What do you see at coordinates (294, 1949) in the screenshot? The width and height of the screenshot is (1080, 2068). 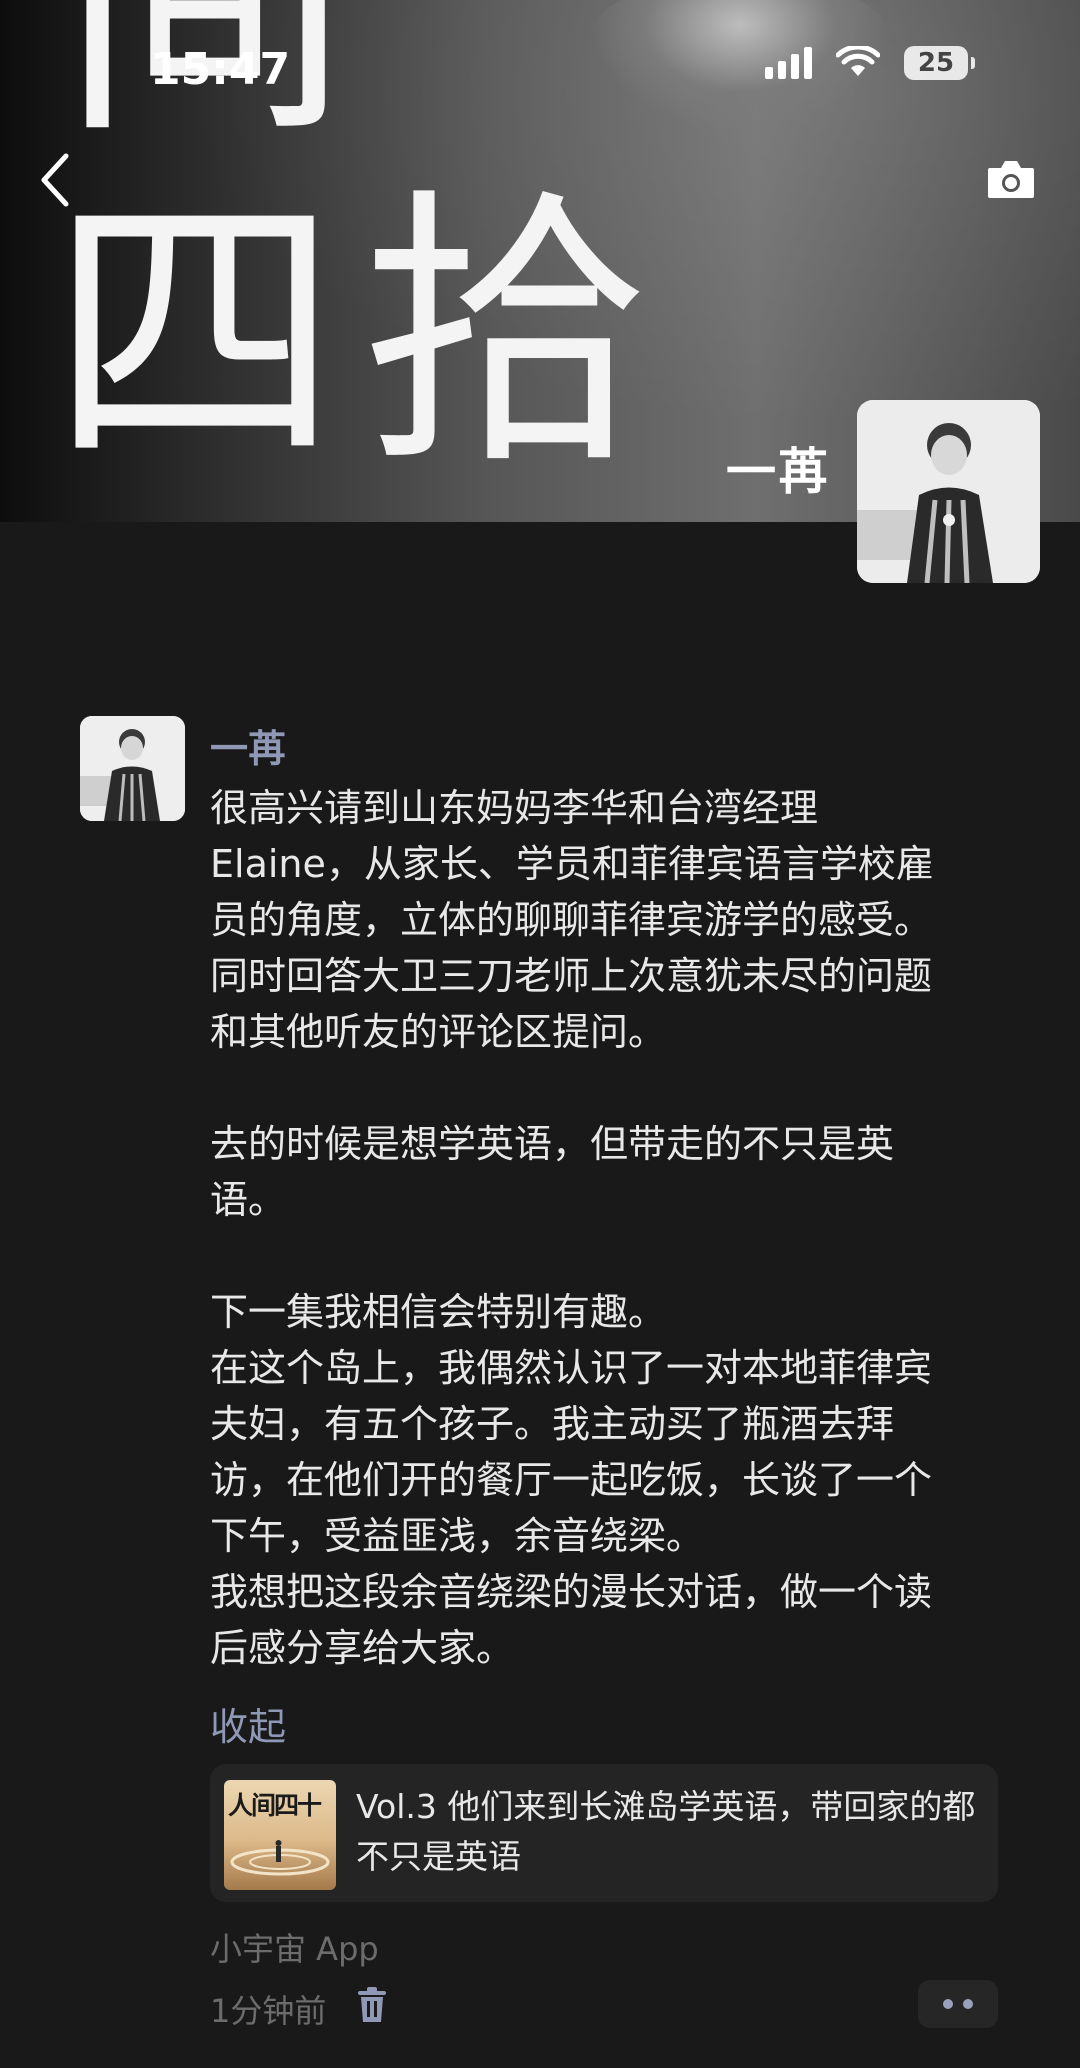 I see `source-label: 小宇宙 App` at bounding box center [294, 1949].